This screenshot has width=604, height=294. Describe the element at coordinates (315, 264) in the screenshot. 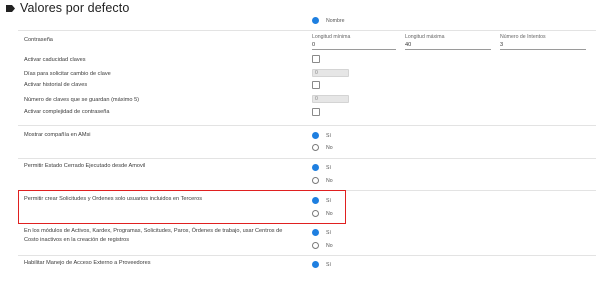

I see `external-access-yes-radio` at that location.